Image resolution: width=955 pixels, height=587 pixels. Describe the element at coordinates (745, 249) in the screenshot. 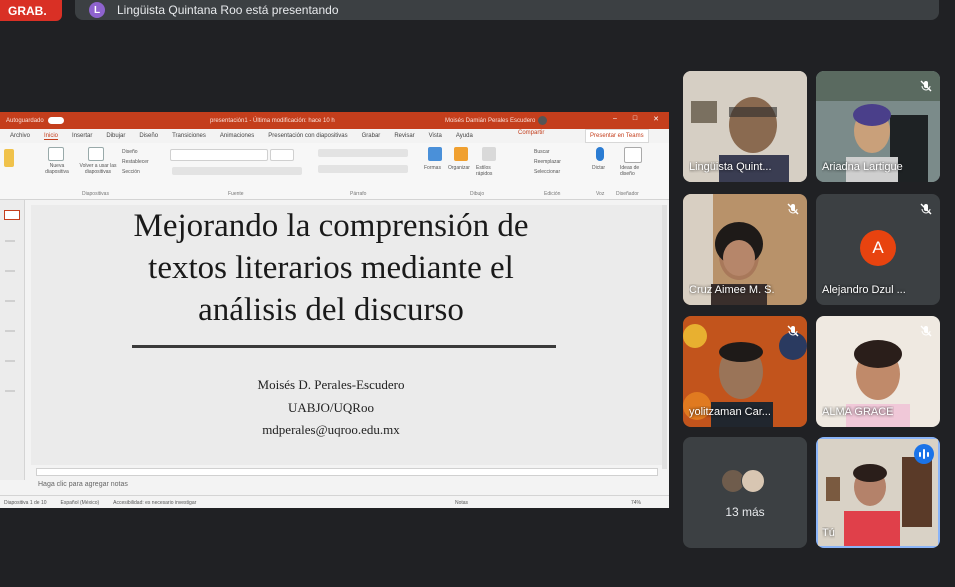

I see `participant-tile: Cruz Aimee M. S.` at that location.